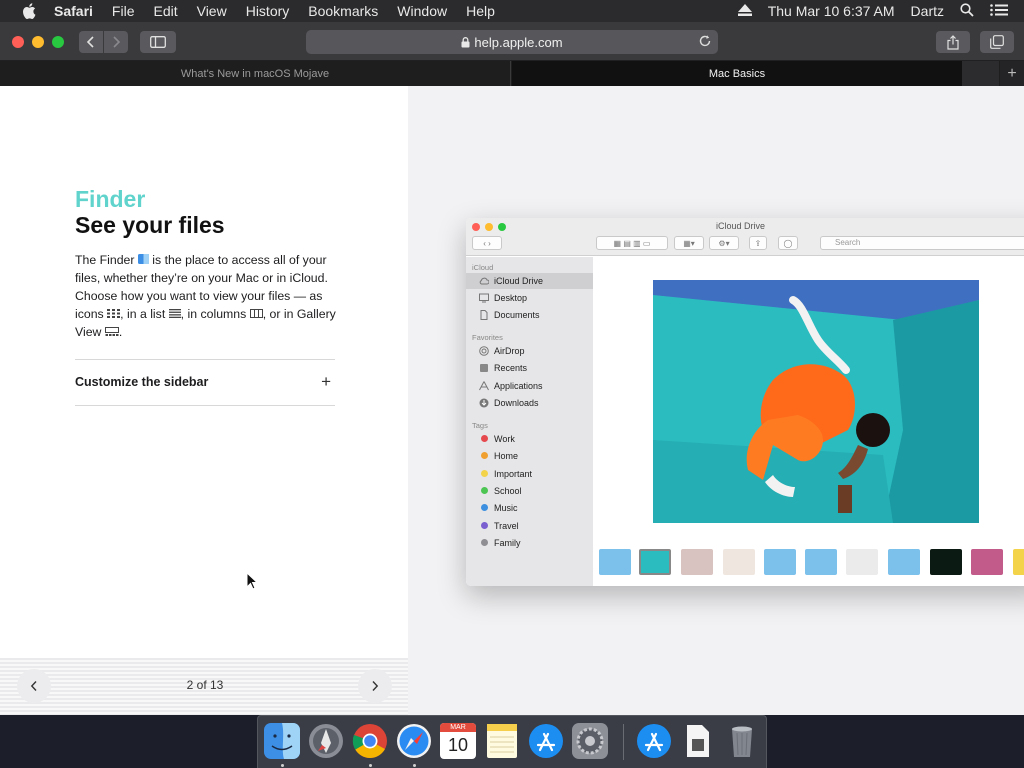 The image size is (1024, 768). Describe the element at coordinates (546, 741) in the screenshot. I see `app-store-dock-icon` at that location.